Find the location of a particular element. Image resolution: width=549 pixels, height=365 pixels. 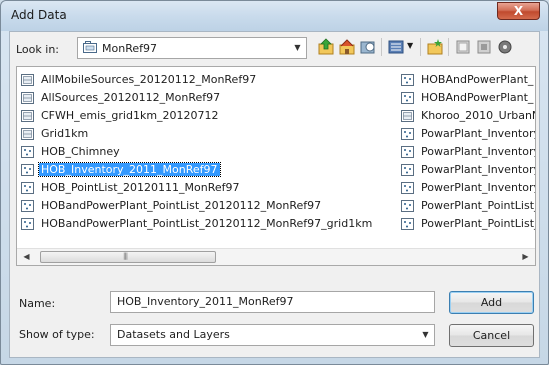

show-of-type-value: Datasets and Layers is located at coordinates (173, 334).